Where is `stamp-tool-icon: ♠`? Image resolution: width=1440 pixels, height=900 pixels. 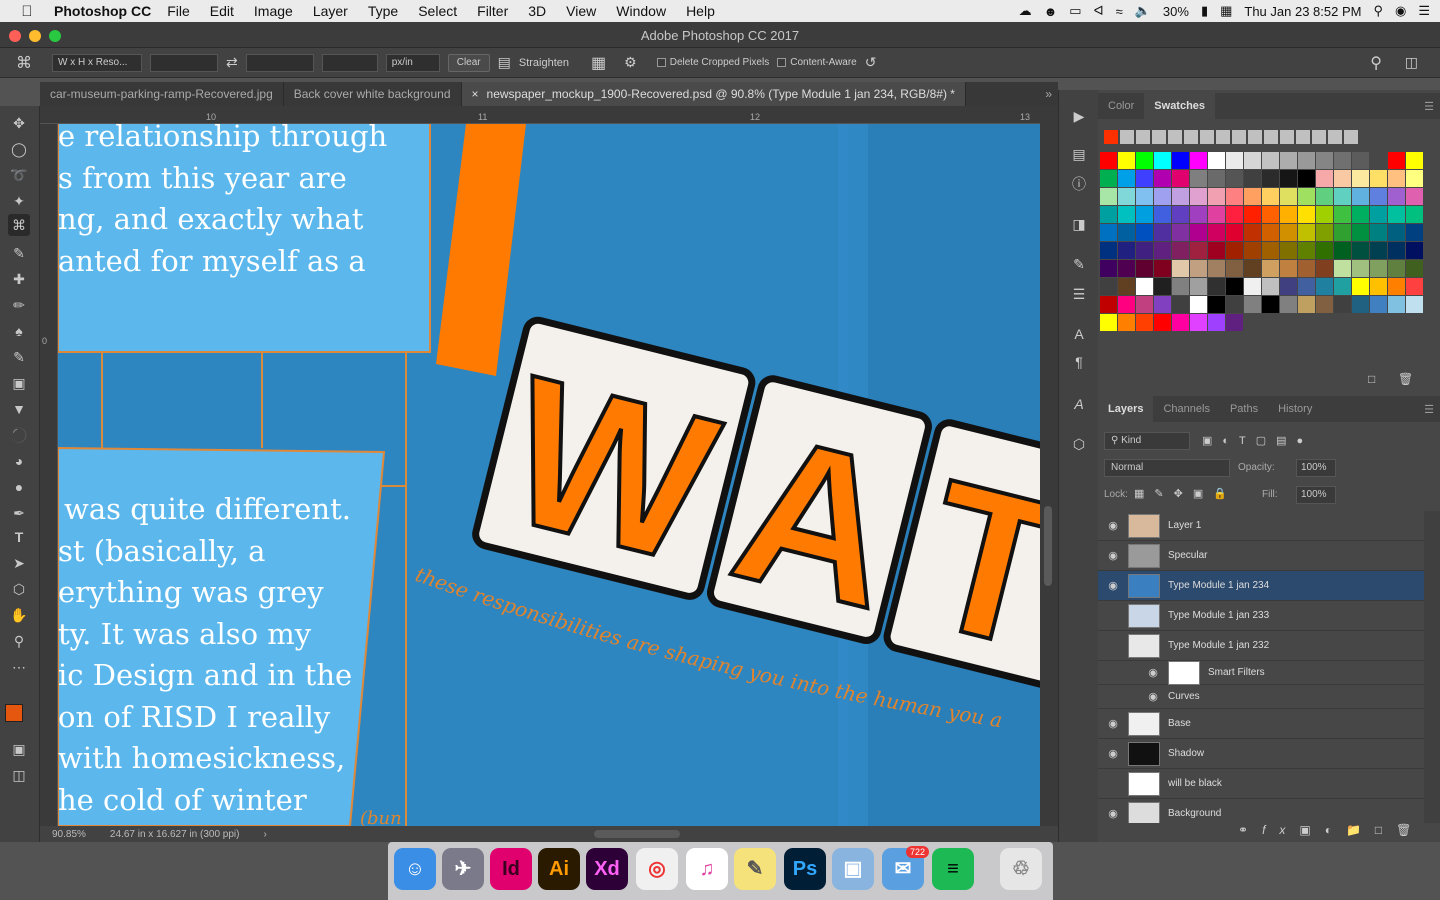 stamp-tool-icon: ♠ is located at coordinates (19, 331).